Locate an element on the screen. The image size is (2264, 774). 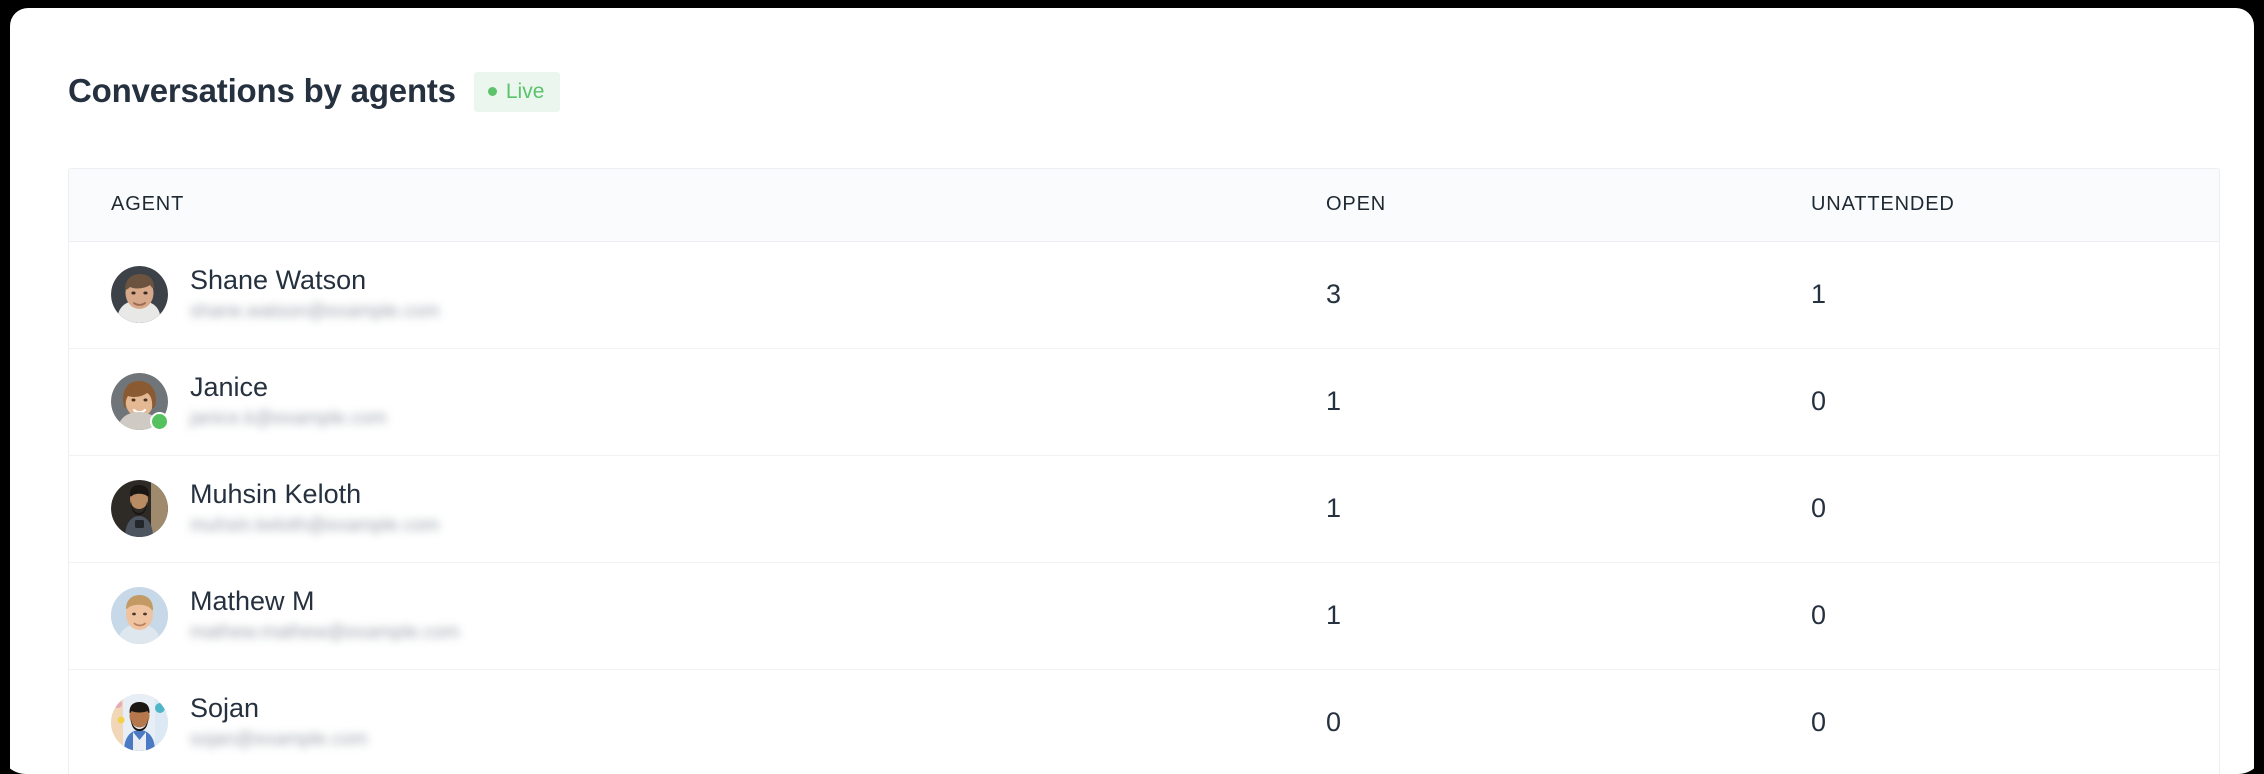
avatar-photo-sojan is located at coordinates (139, 723).